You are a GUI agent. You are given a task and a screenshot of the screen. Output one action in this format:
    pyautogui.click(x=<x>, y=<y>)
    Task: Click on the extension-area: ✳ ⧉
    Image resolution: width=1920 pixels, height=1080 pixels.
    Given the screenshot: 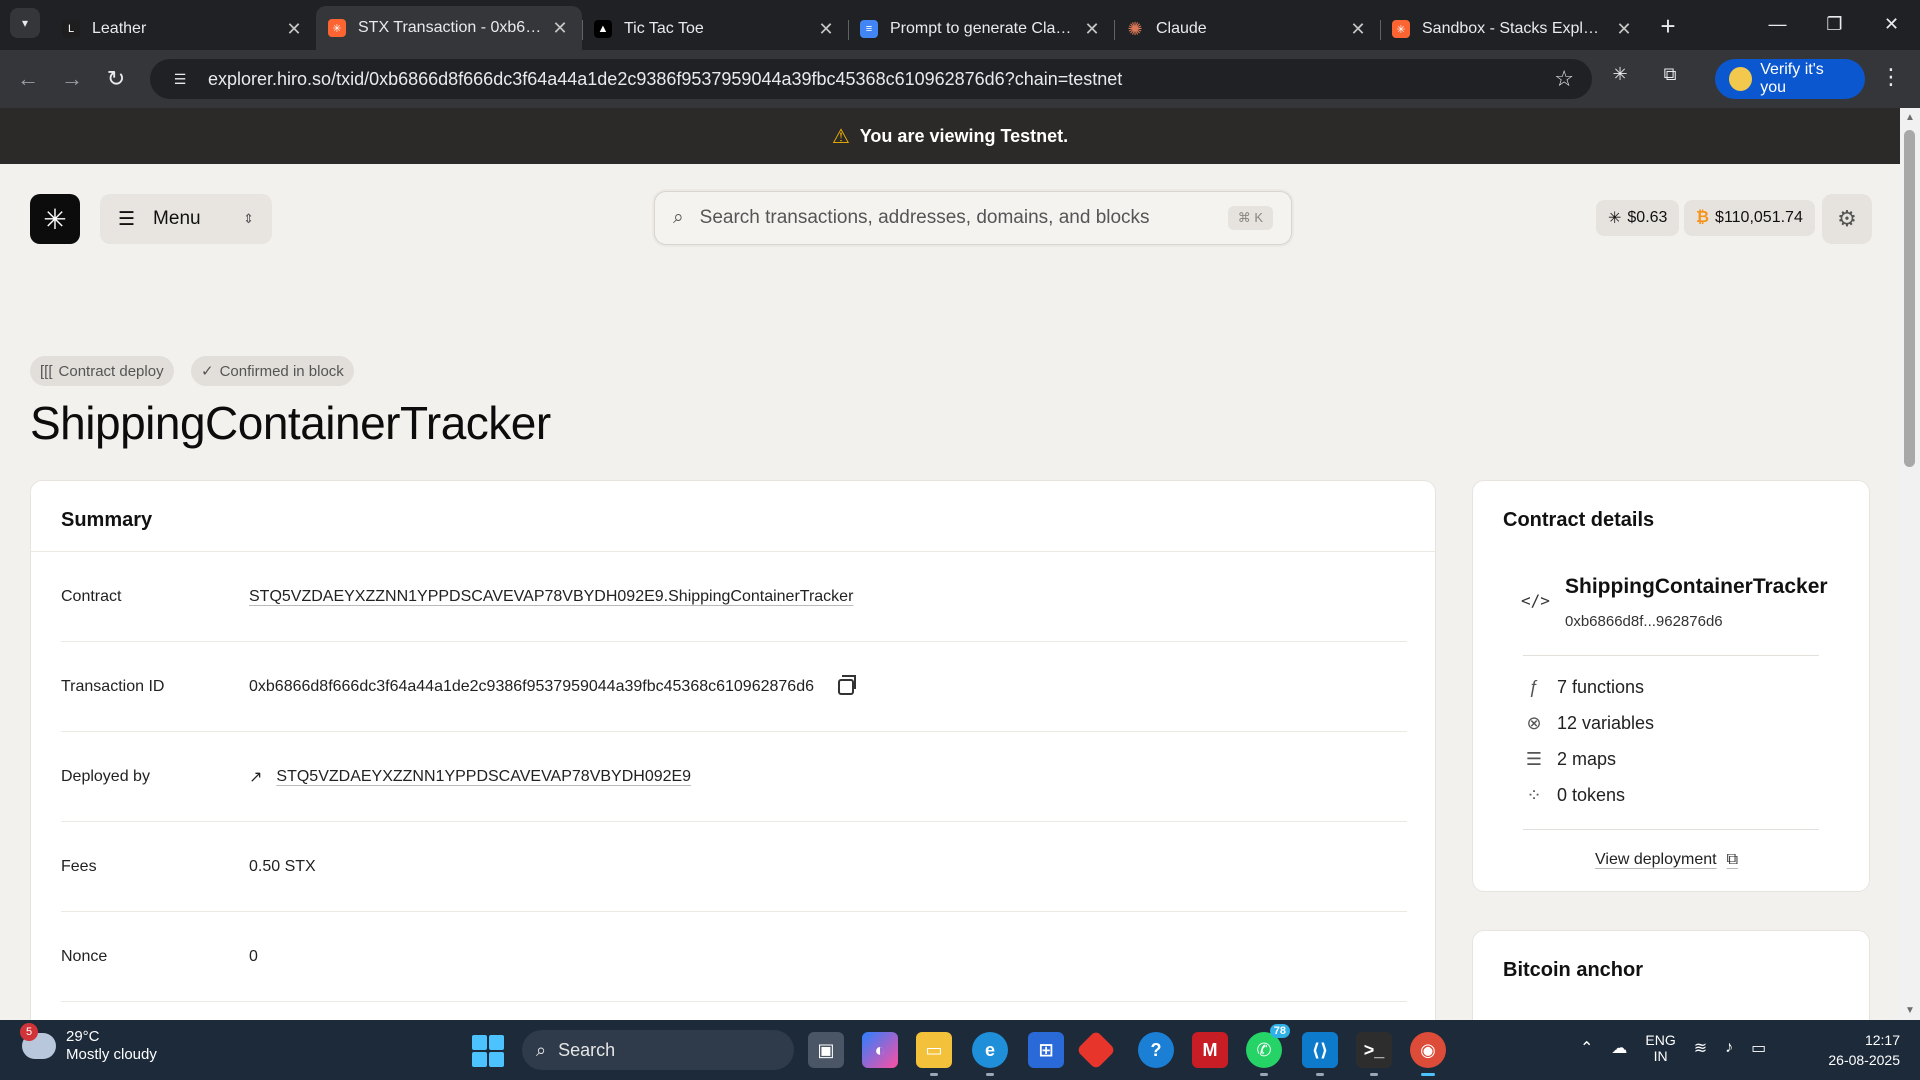 What is the action you would take?
    pyautogui.click(x=1645, y=74)
    